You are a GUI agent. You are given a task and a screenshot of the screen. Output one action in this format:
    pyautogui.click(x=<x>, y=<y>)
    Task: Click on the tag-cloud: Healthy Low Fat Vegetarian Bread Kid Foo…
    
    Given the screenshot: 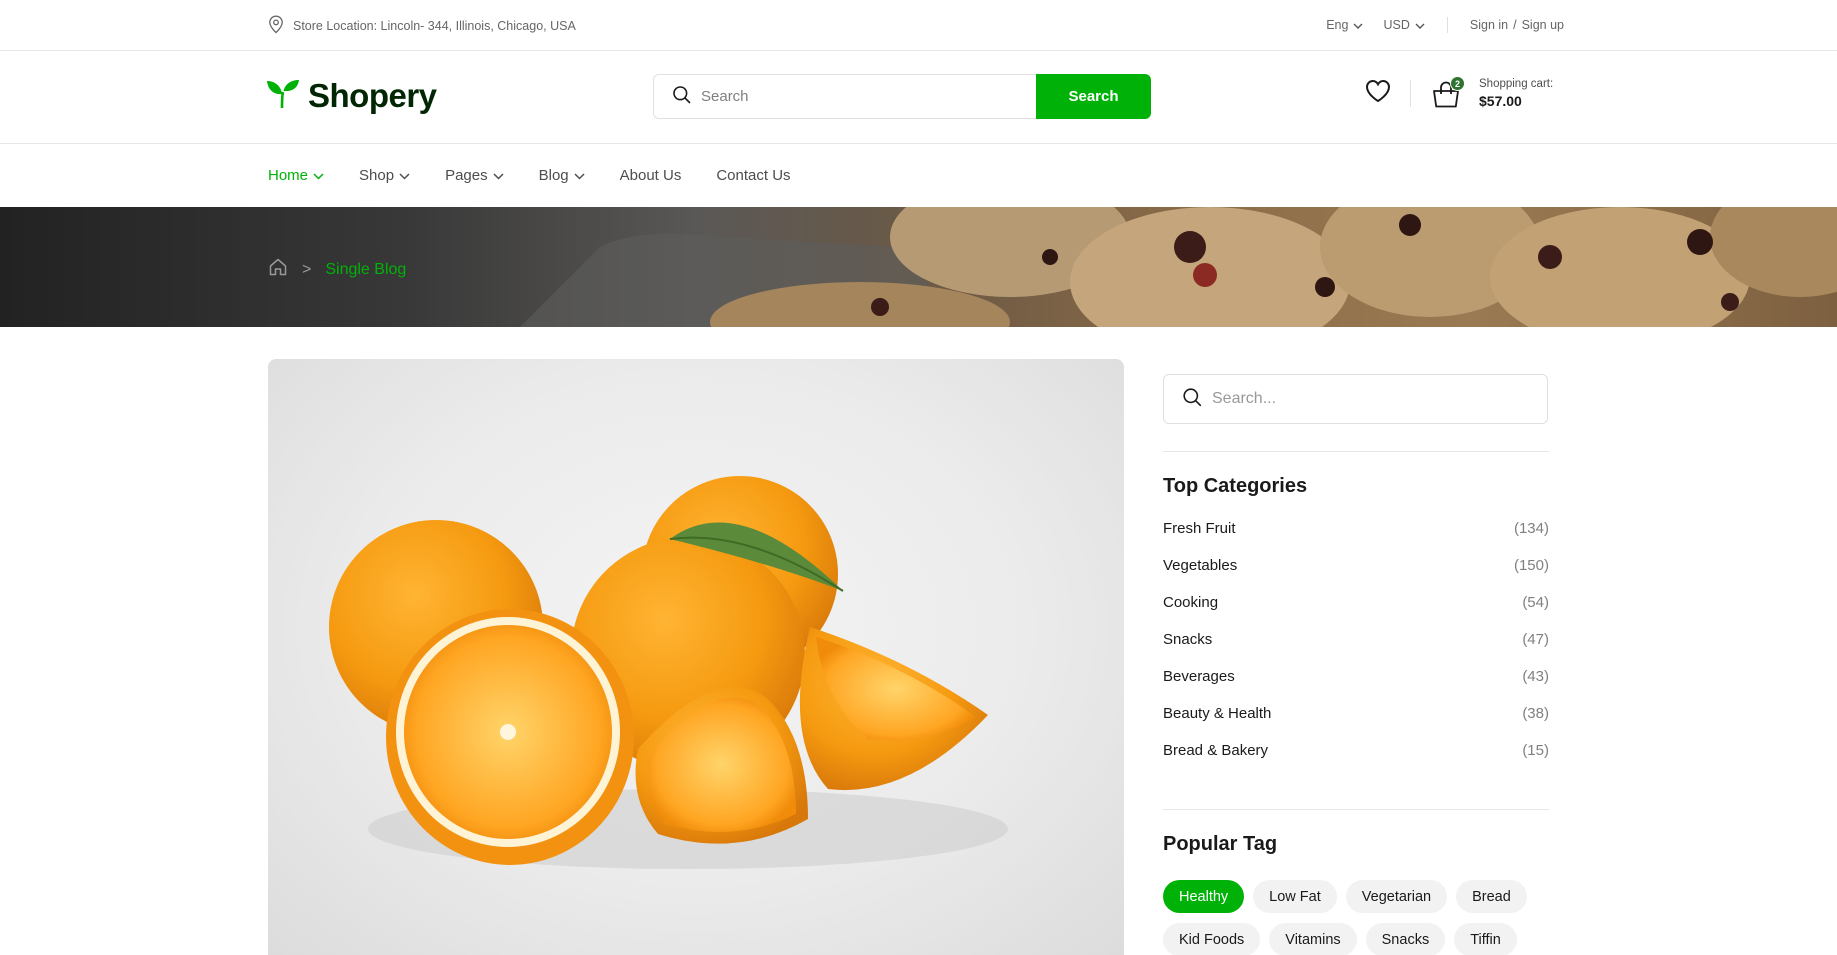 What is the action you would take?
    pyautogui.click(x=1363, y=917)
    